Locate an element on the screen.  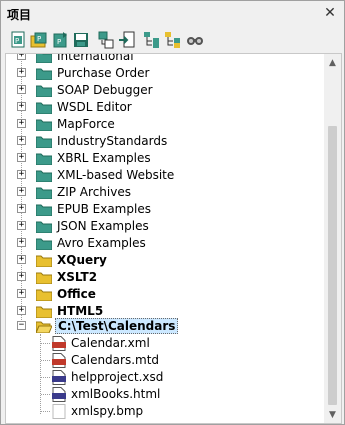
tree-folder-label: SOAP Debugger is located at coordinates (105, 90).